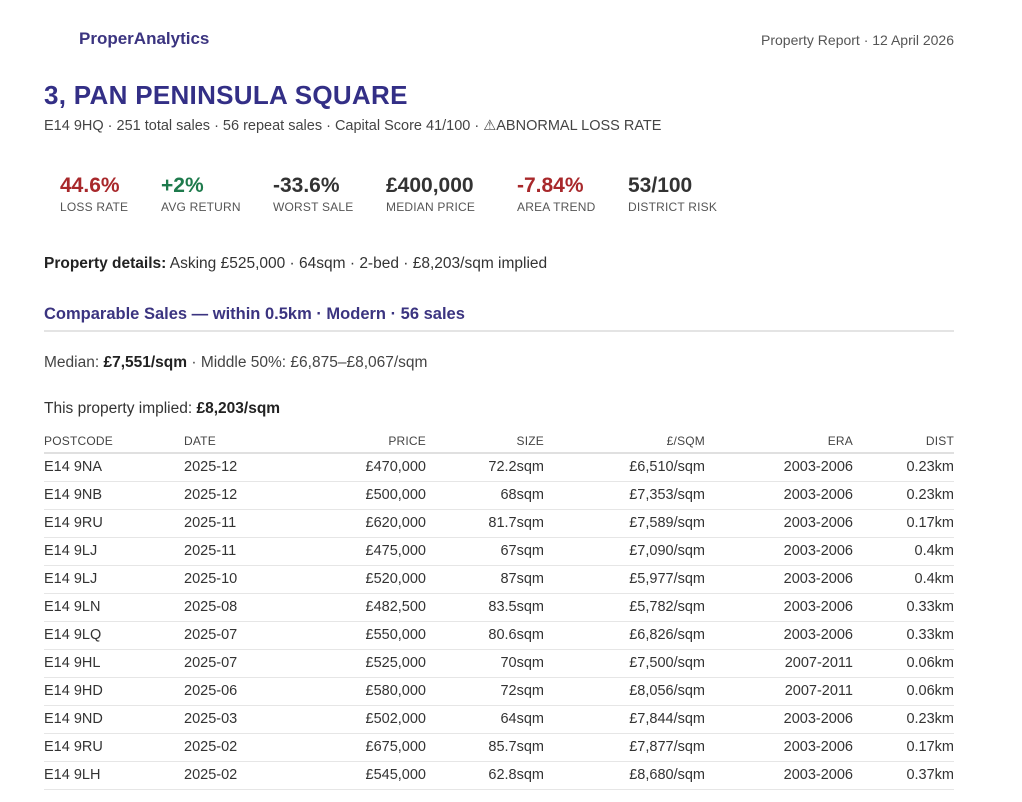  What do you see at coordinates (114, 441) in the screenshot?
I see `column-header: POSTCODE` at bounding box center [114, 441].